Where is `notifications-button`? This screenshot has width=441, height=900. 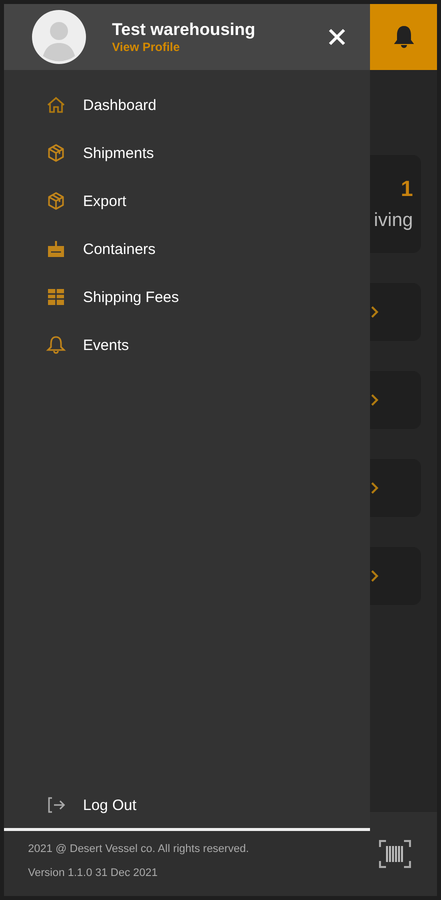 notifications-button is located at coordinates (403, 37).